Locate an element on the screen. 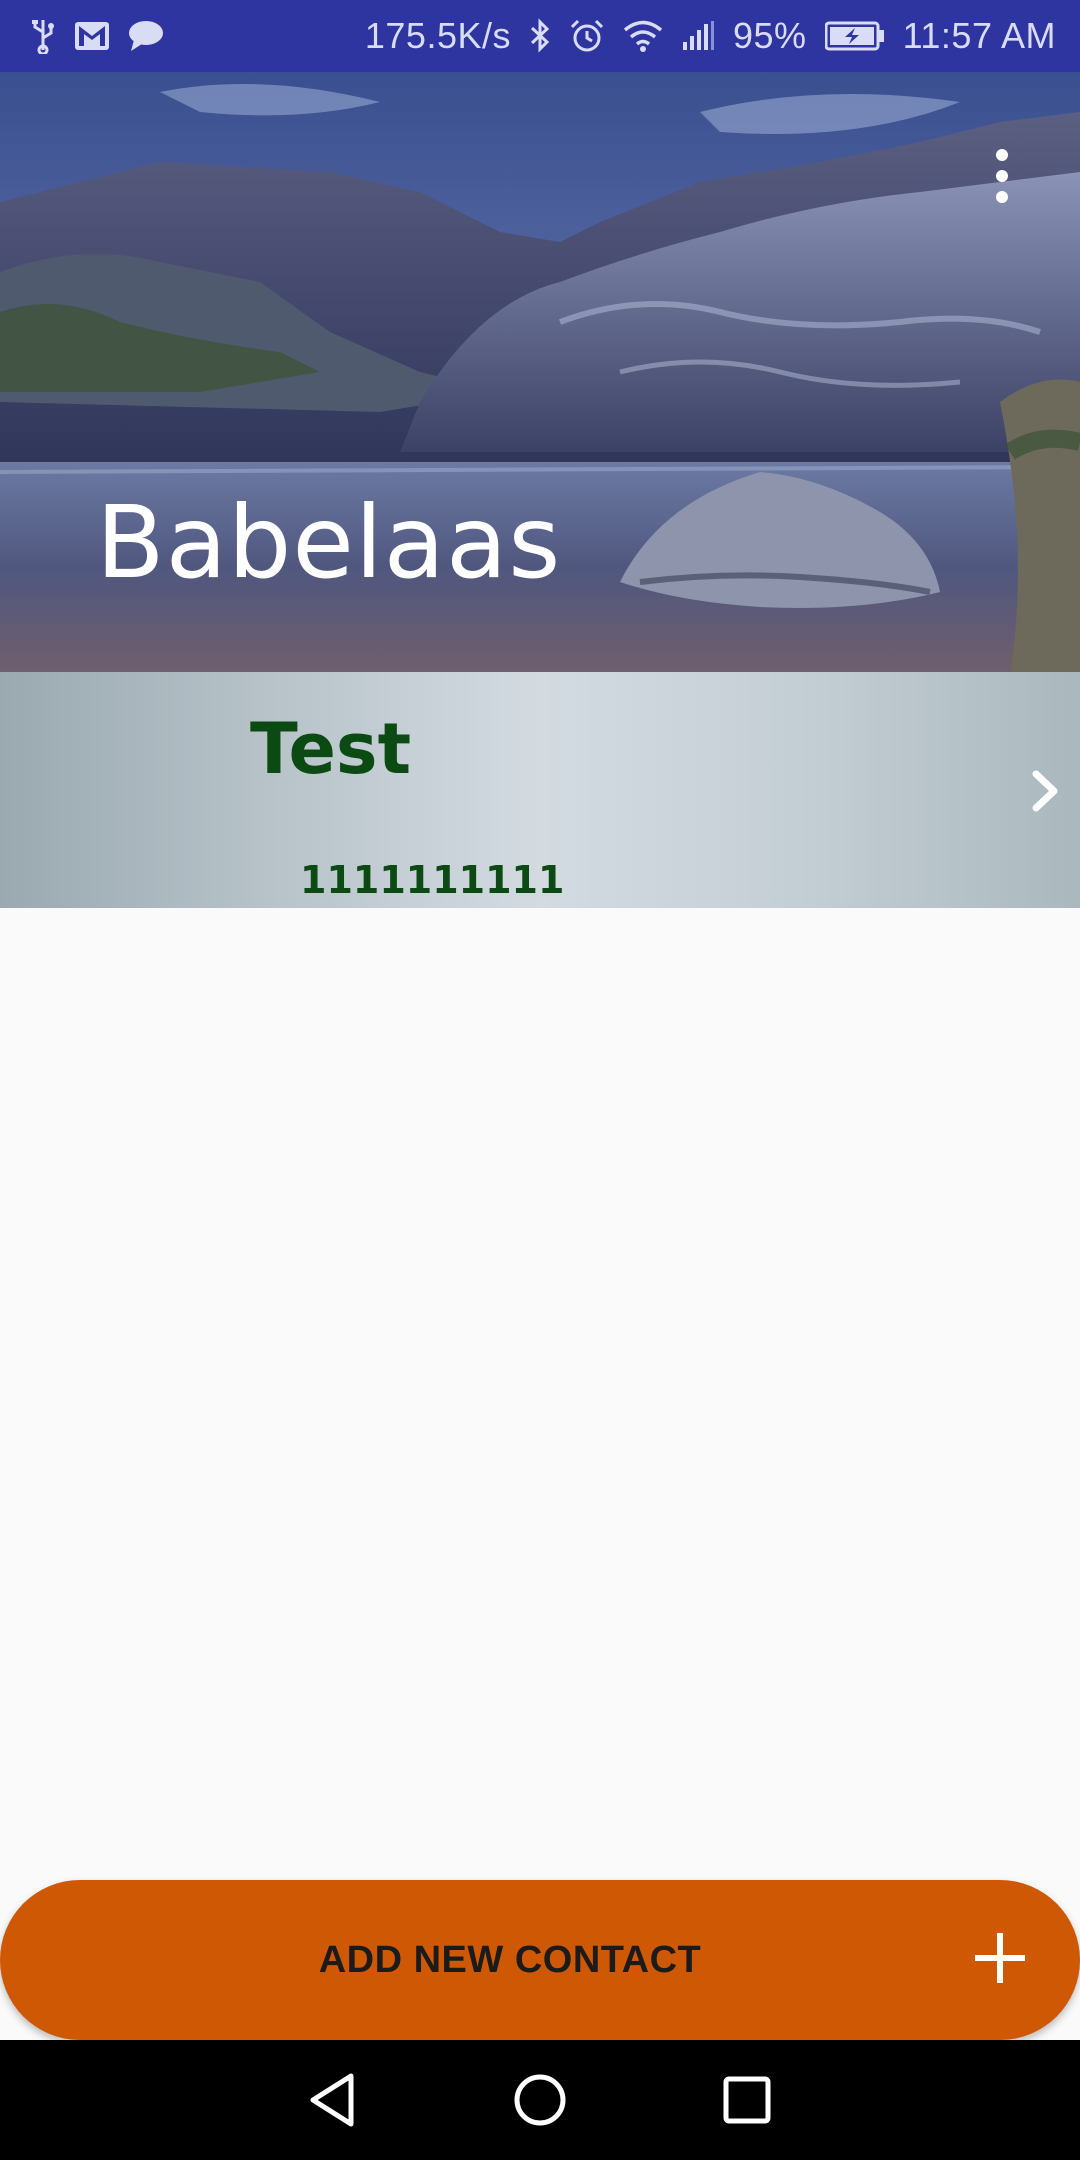 The height and width of the screenshot is (2160, 1080). status-left-icons is located at coordinates (97, 36).